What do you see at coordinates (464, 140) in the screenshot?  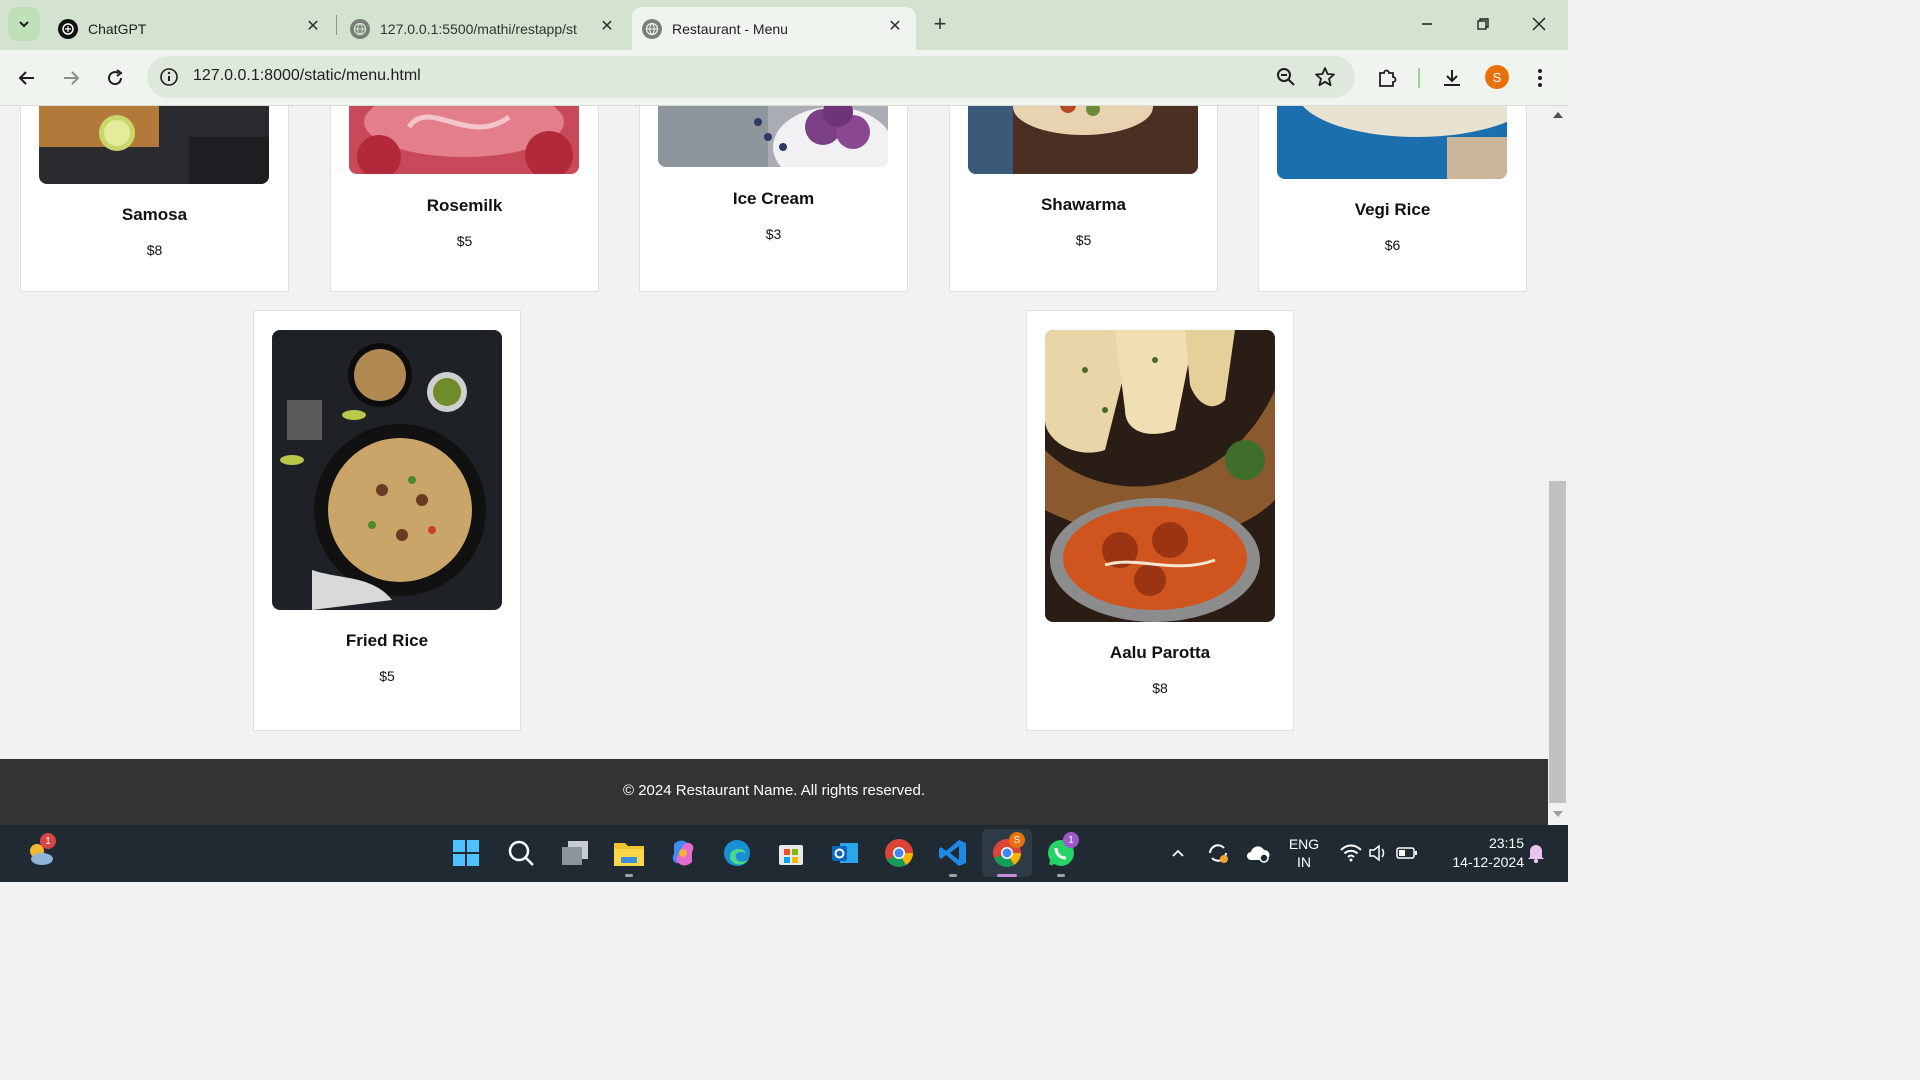 I see `rosemilk-image` at bounding box center [464, 140].